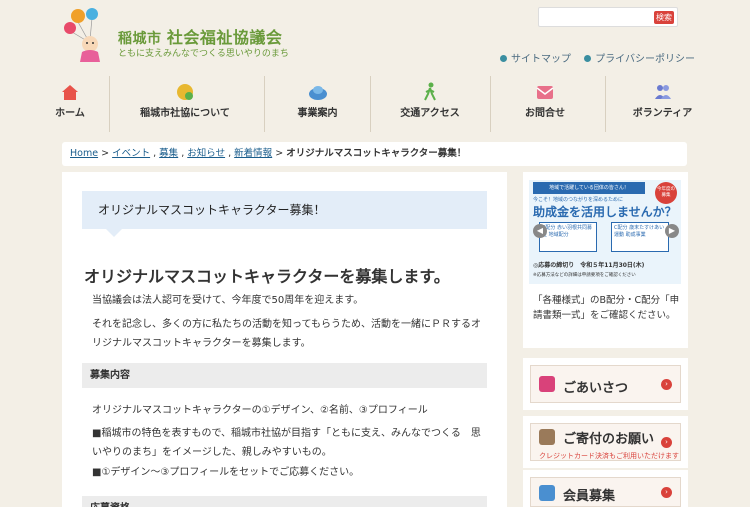 The image size is (750, 507). Describe the element at coordinates (228, 300) in the screenshot. I see `intro-paragraph: 当協議会は法人認可を受けて、今年度で50周年を迎えます。` at that location.